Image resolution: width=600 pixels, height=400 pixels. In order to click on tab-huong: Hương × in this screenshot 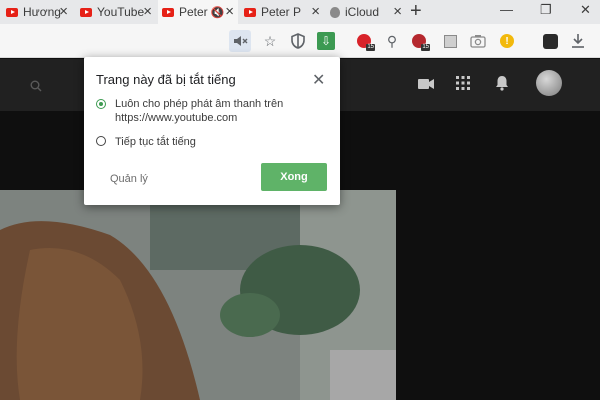, I will do `click(36, 12)`.